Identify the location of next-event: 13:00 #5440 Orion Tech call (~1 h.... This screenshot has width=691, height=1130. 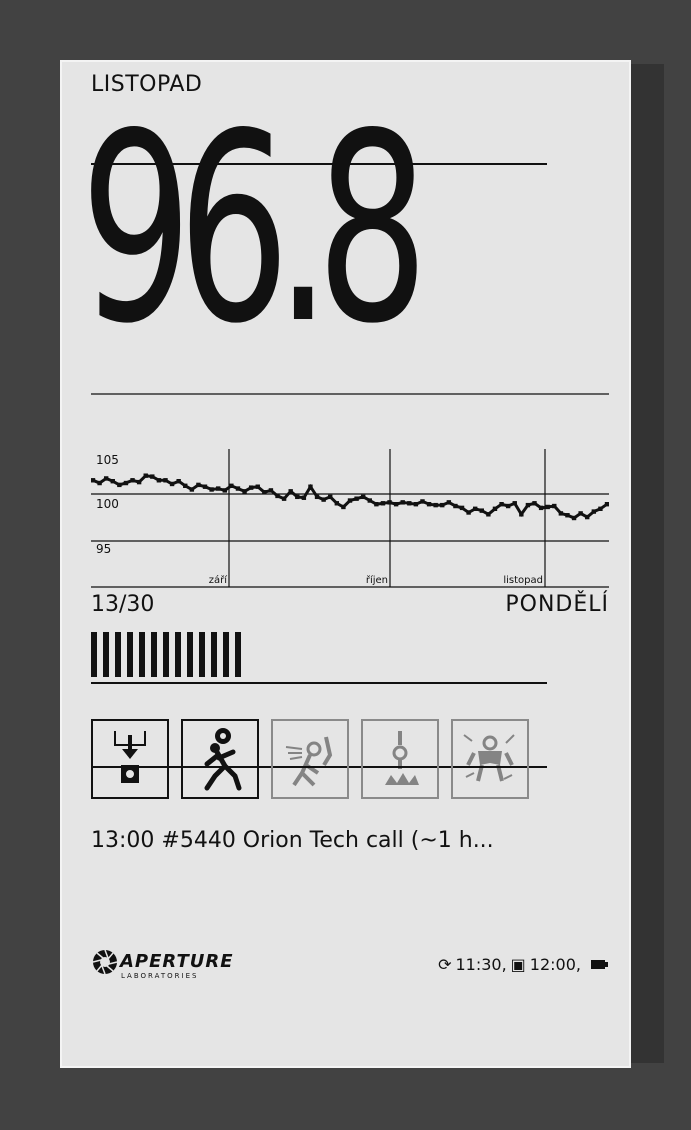
(292, 840).